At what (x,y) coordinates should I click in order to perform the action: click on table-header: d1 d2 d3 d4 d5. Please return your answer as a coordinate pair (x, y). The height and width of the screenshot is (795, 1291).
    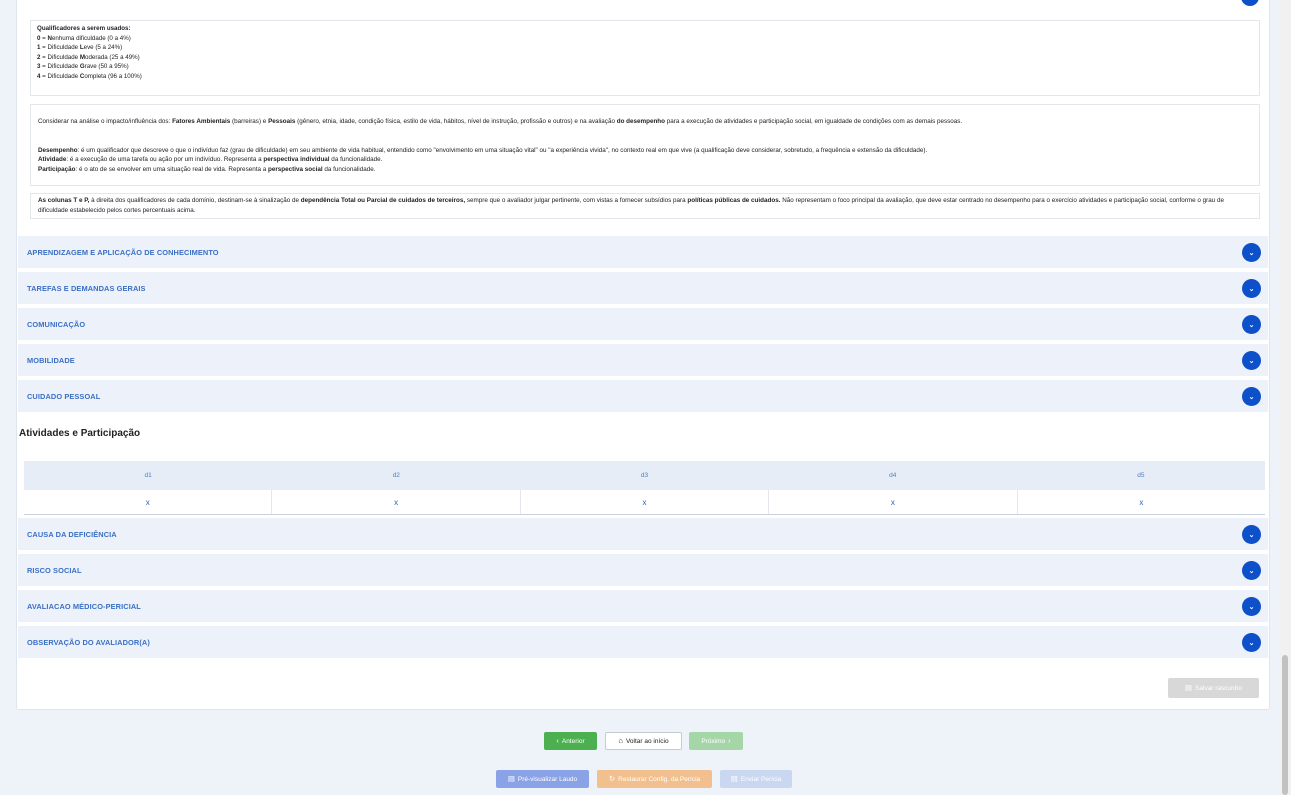
    Looking at the image, I should click on (644, 475).